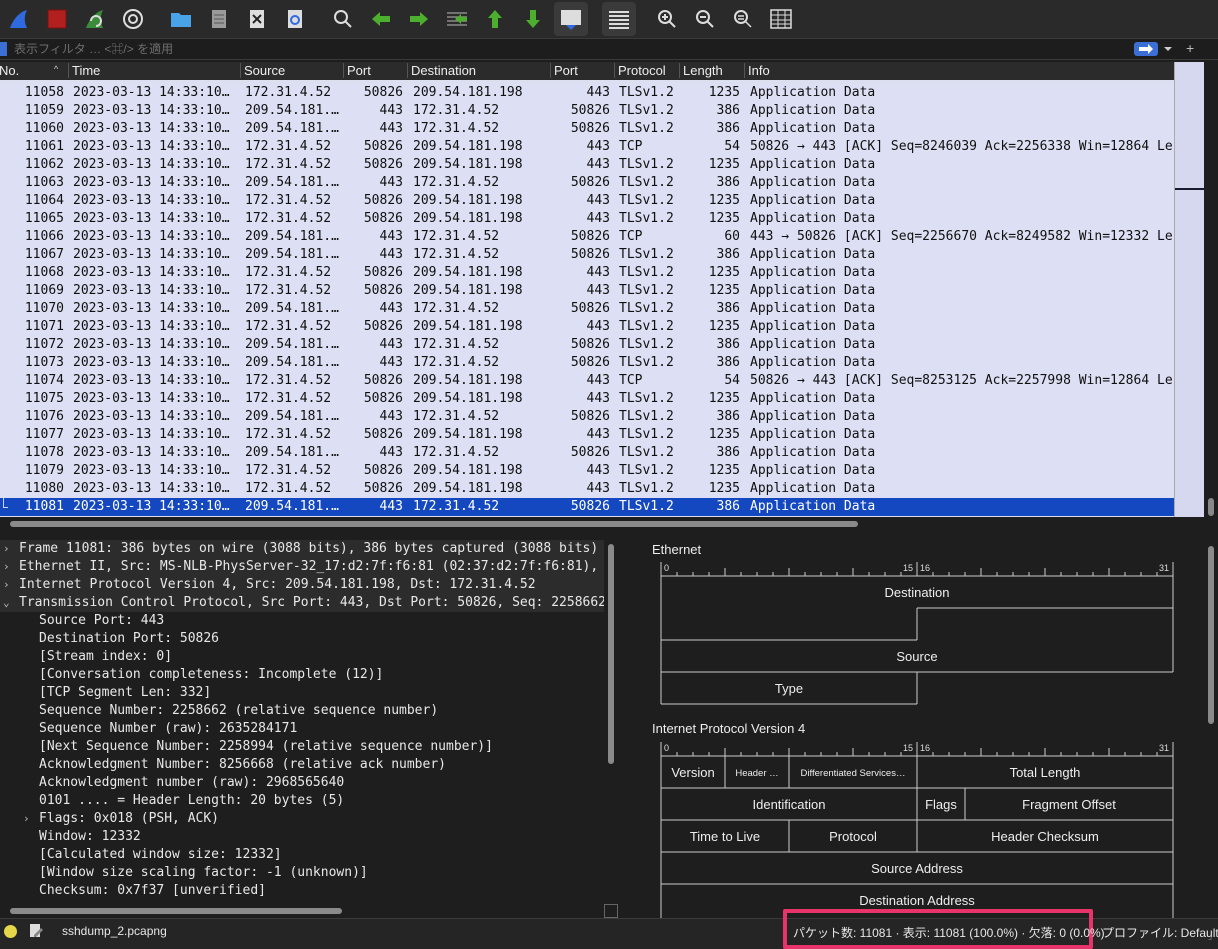  I want to click on details-tree-field: Checksum: 0x7f37 [unverified], so click(302, 891).